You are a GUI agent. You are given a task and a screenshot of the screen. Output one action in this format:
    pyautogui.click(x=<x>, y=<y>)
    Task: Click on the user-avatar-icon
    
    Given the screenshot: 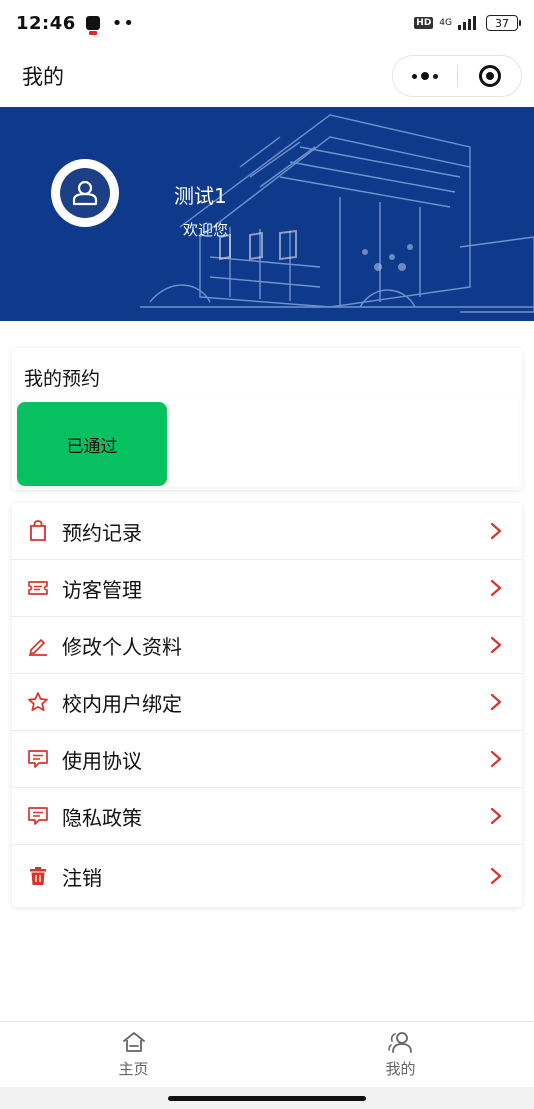 What is the action you would take?
    pyautogui.click(x=85, y=193)
    